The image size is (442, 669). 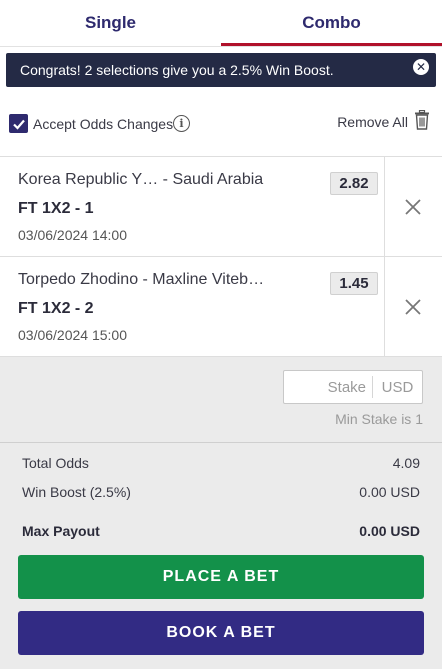 What do you see at coordinates (421, 67) in the screenshot?
I see `close-circle-icon: ✕` at bounding box center [421, 67].